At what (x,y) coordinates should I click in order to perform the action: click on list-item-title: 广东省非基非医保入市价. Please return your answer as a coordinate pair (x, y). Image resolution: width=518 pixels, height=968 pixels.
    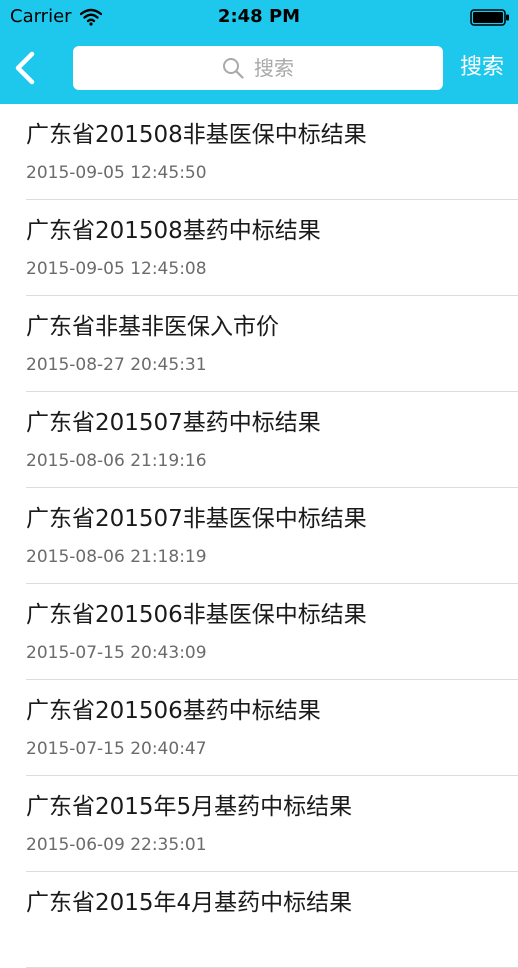
    Looking at the image, I should click on (152, 327).